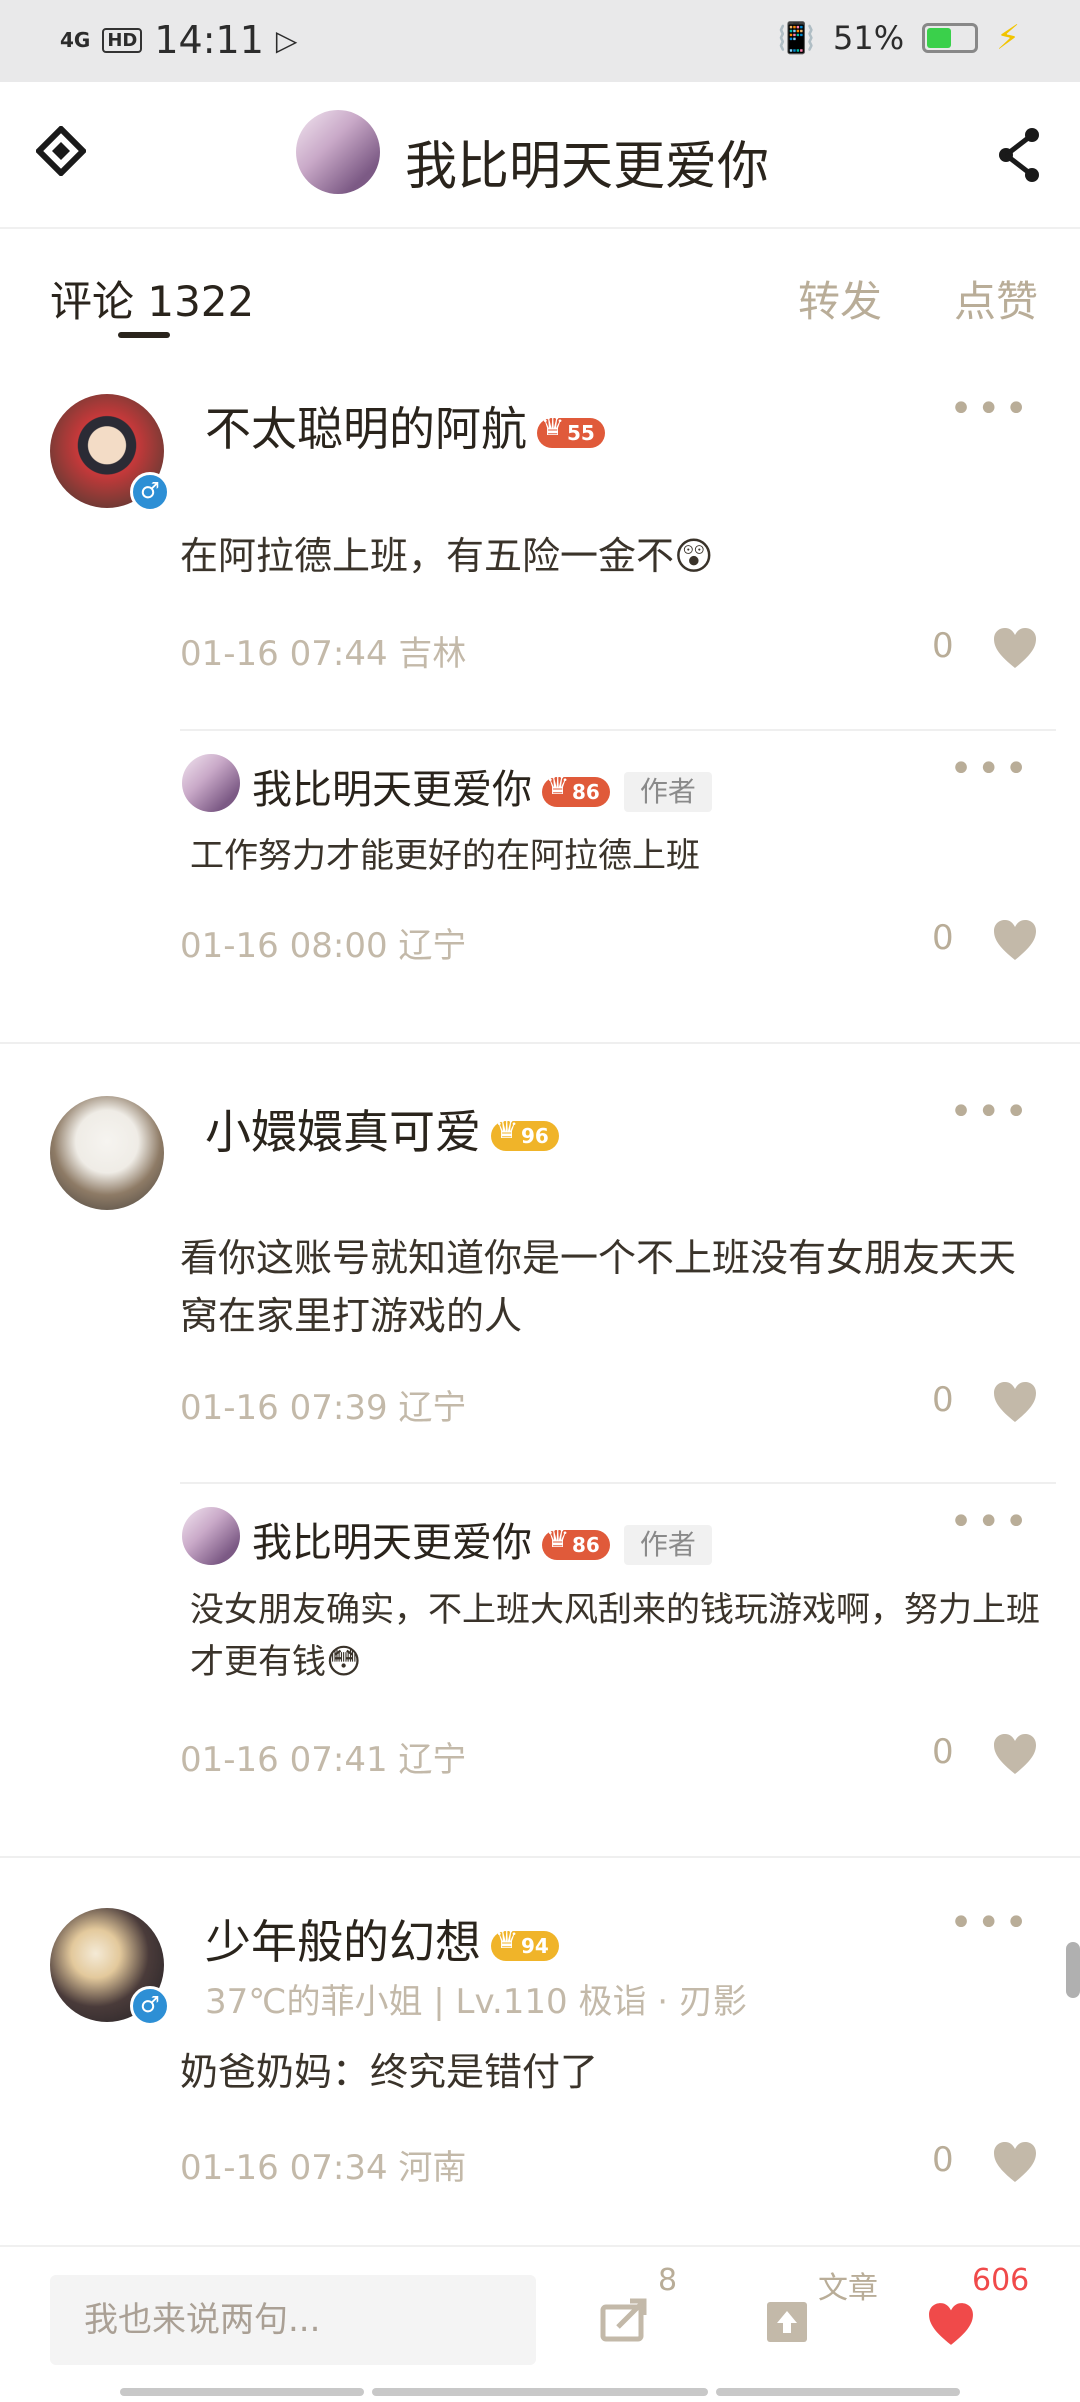 The height and width of the screenshot is (2402, 1080). What do you see at coordinates (796, 38) in the screenshot?
I see `vibrate-icon: 📳` at bounding box center [796, 38].